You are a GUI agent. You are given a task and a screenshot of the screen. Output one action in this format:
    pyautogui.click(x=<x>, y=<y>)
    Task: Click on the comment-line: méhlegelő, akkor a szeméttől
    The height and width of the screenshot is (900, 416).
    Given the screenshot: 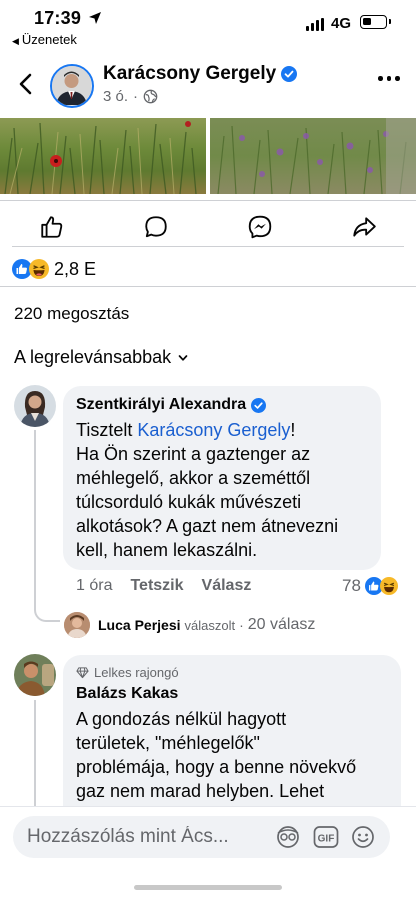 What is the action you would take?
    pyautogui.click(x=193, y=478)
    